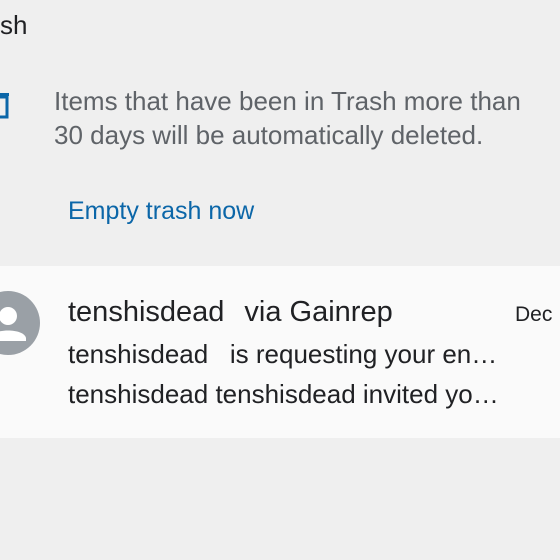  Describe the element at coordinates (20, 323) in the screenshot. I see `person-icon` at that location.